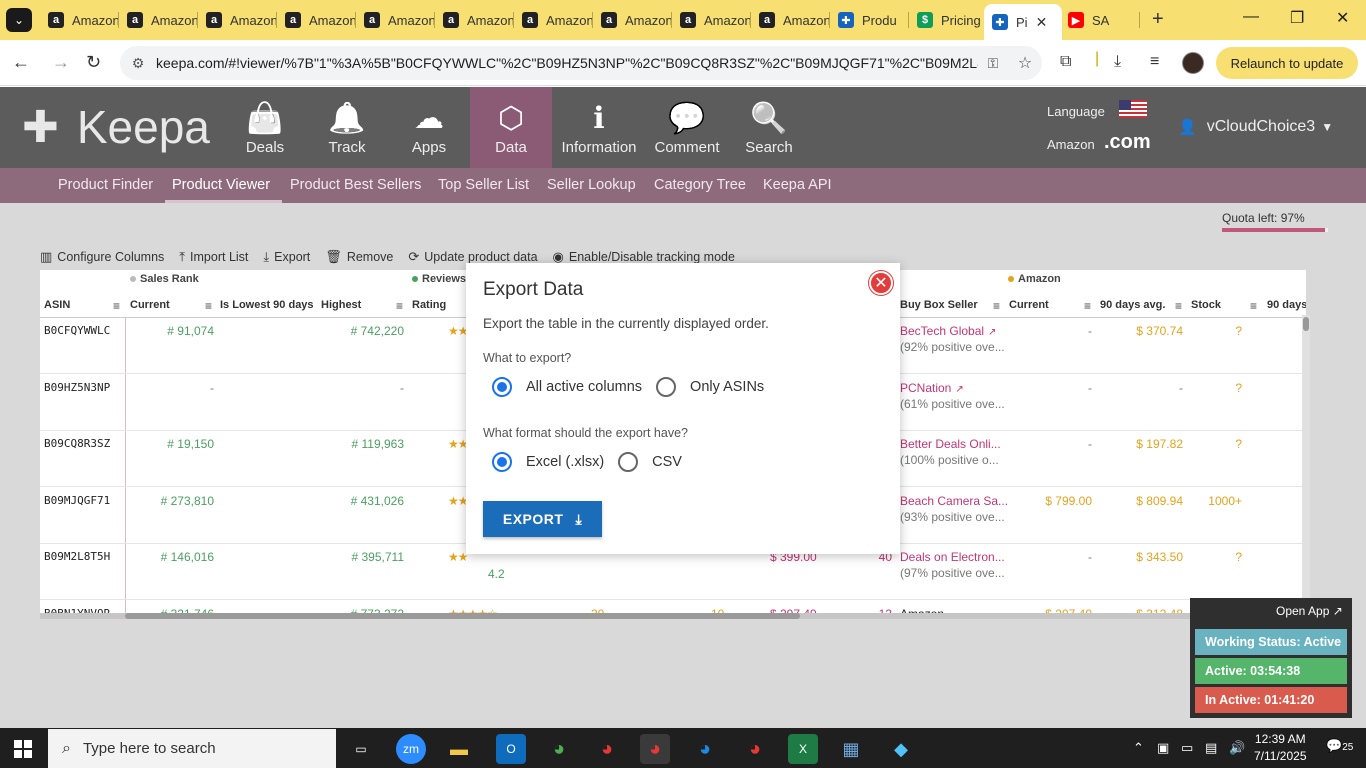 The image size is (1366, 768). I want to click on radio-excel-label: Excel (.xlsx), so click(565, 462).